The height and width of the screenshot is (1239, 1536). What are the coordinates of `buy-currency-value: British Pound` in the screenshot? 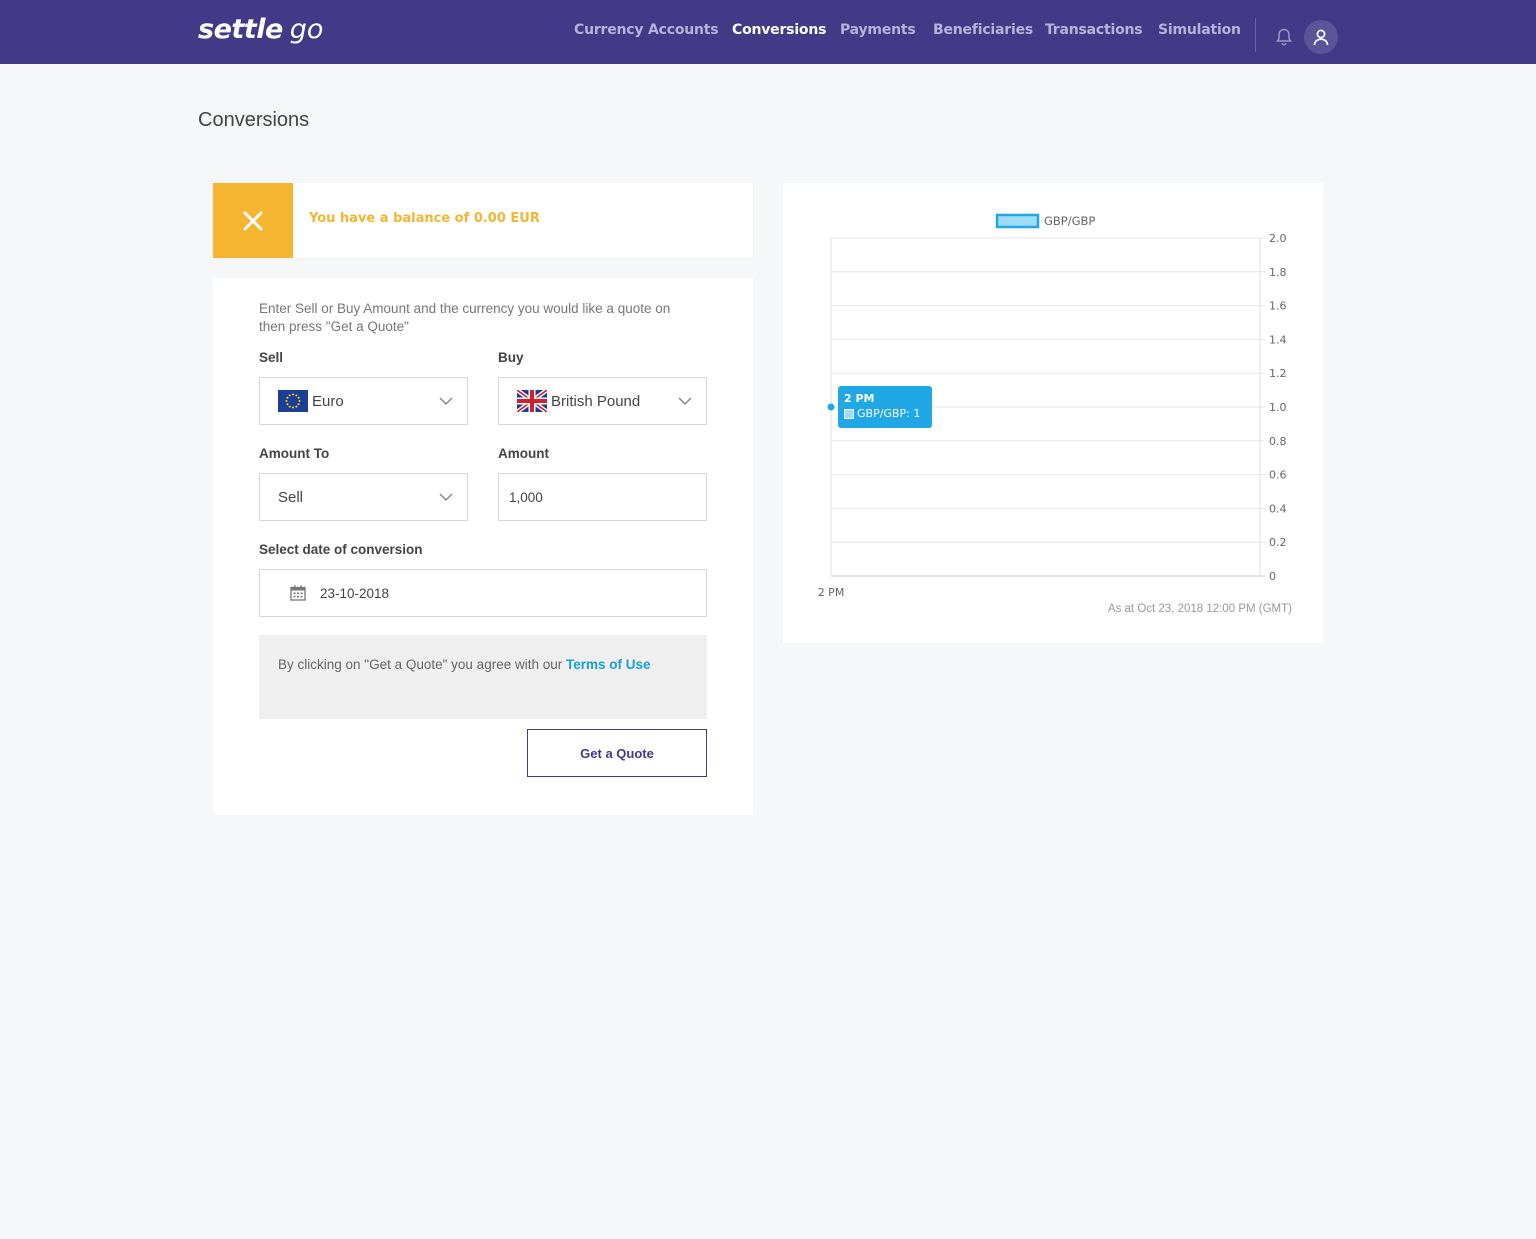 It's located at (596, 401).